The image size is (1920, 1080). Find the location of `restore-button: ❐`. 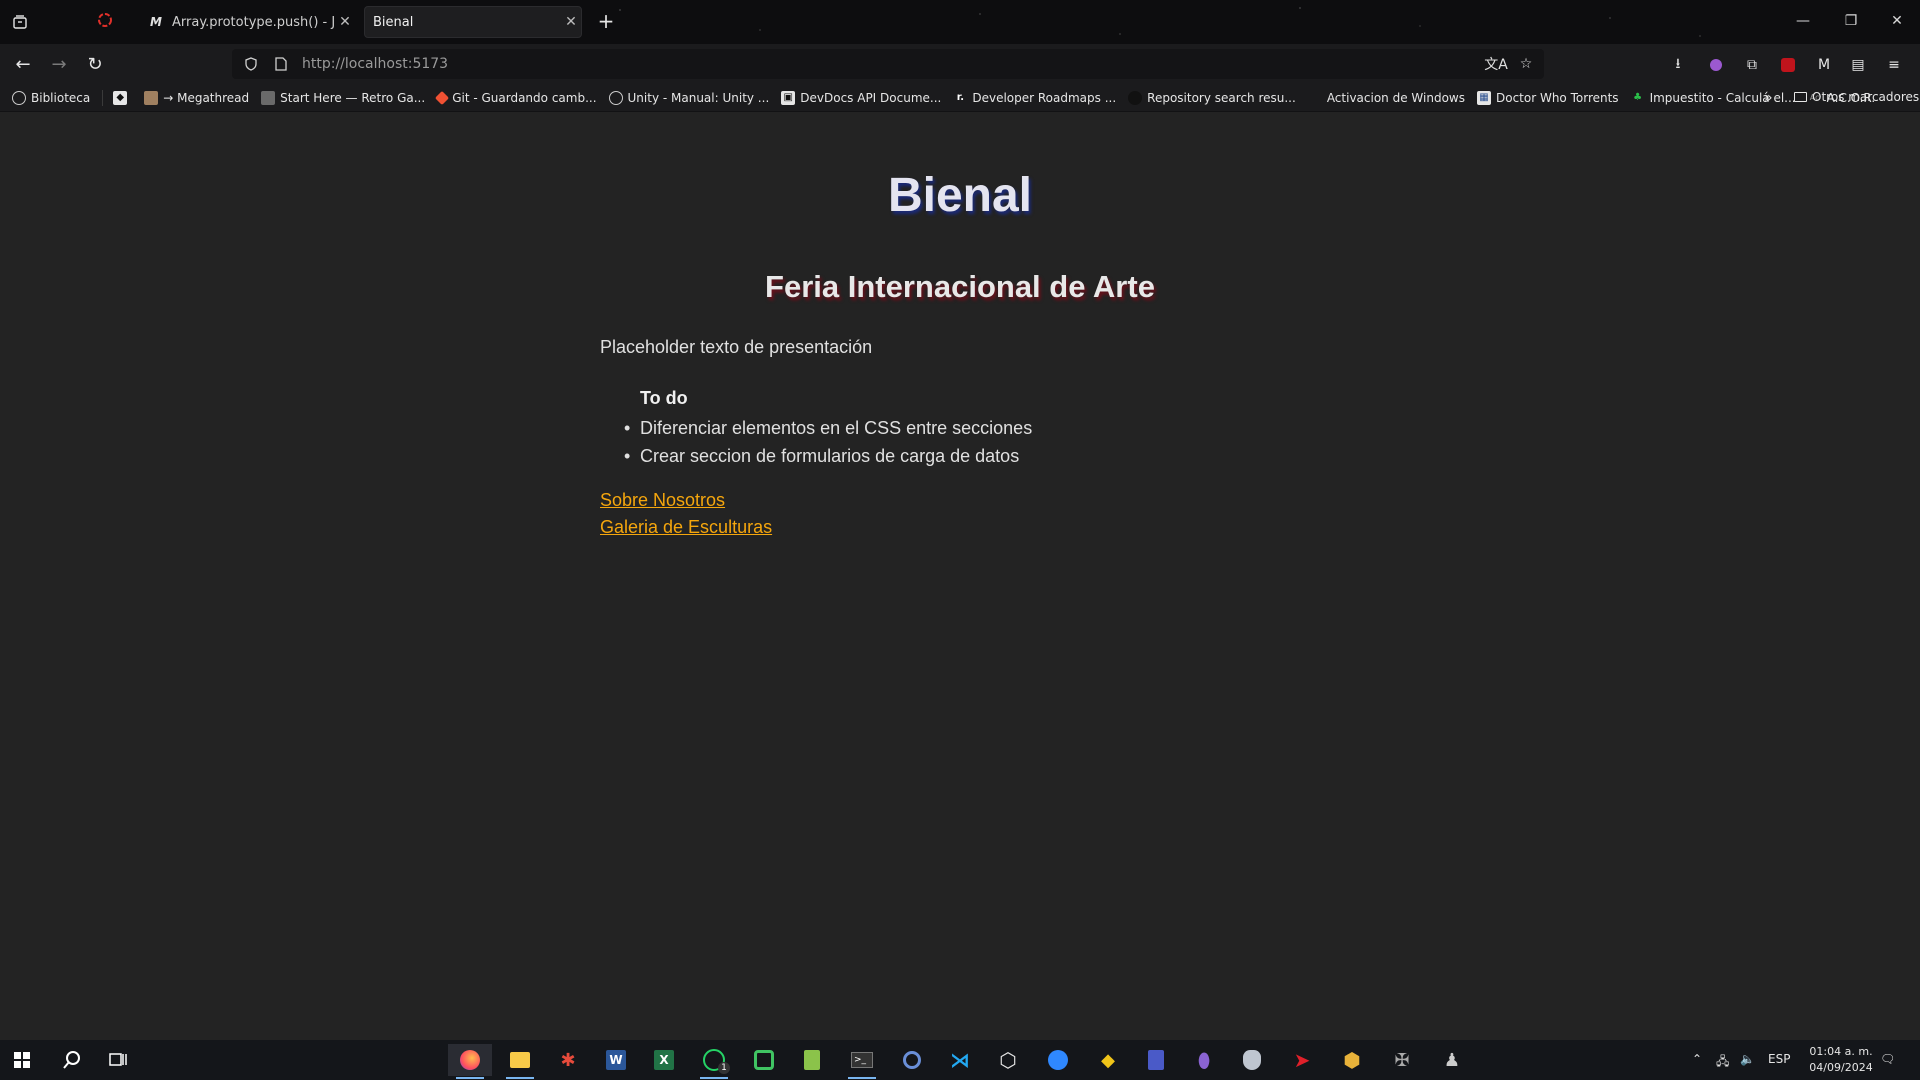

restore-button: ❐ is located at coordinates (1851, 21).